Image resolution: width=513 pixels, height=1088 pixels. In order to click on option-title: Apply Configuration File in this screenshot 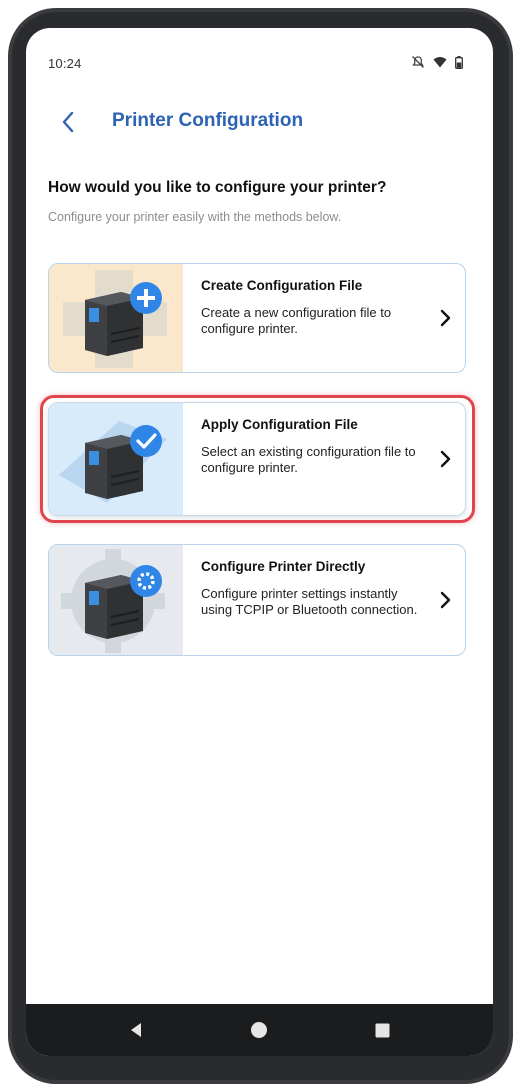, I will do `click(279, 424)`.